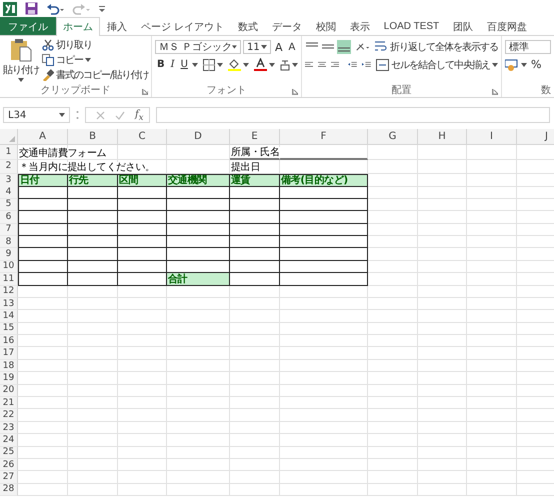 This screenshot has width=554, height=500. Describe the element at coordinates (9, 242) in the screenshot. I see `row-header: 8` at that location.